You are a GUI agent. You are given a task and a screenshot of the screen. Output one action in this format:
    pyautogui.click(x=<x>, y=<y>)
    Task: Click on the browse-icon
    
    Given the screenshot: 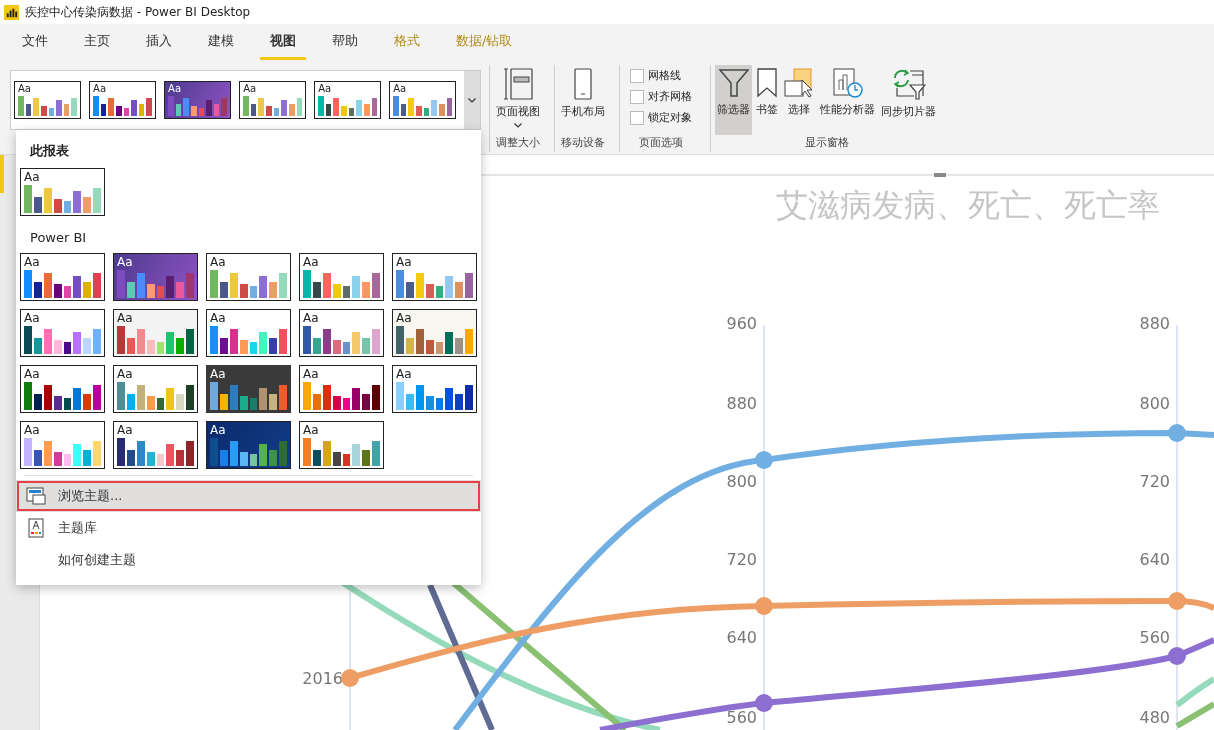 What is the action you would take?
    pyautogui.click(x=36, y=496)
    